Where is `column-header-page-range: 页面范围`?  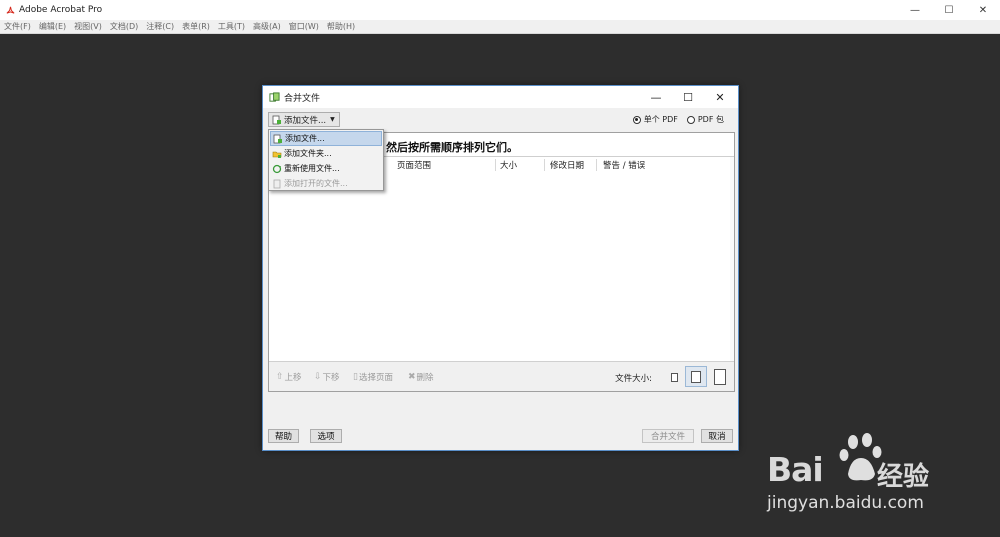 column-header-page-range: 页面范围 is located at coordinates (414, 165).